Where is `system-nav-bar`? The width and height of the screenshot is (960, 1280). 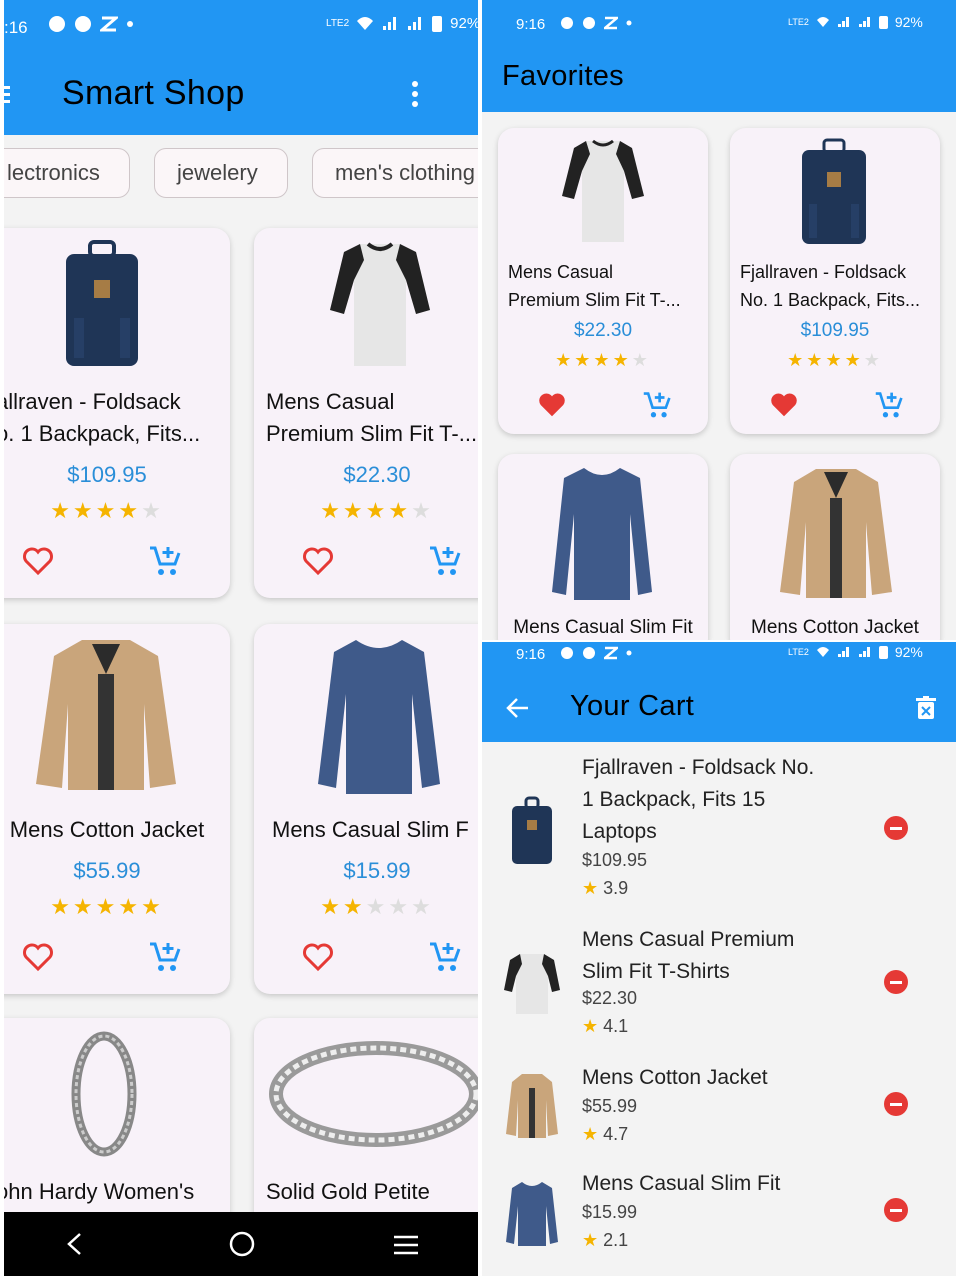 system-nav-bar is located at coordinates (241, 1244).